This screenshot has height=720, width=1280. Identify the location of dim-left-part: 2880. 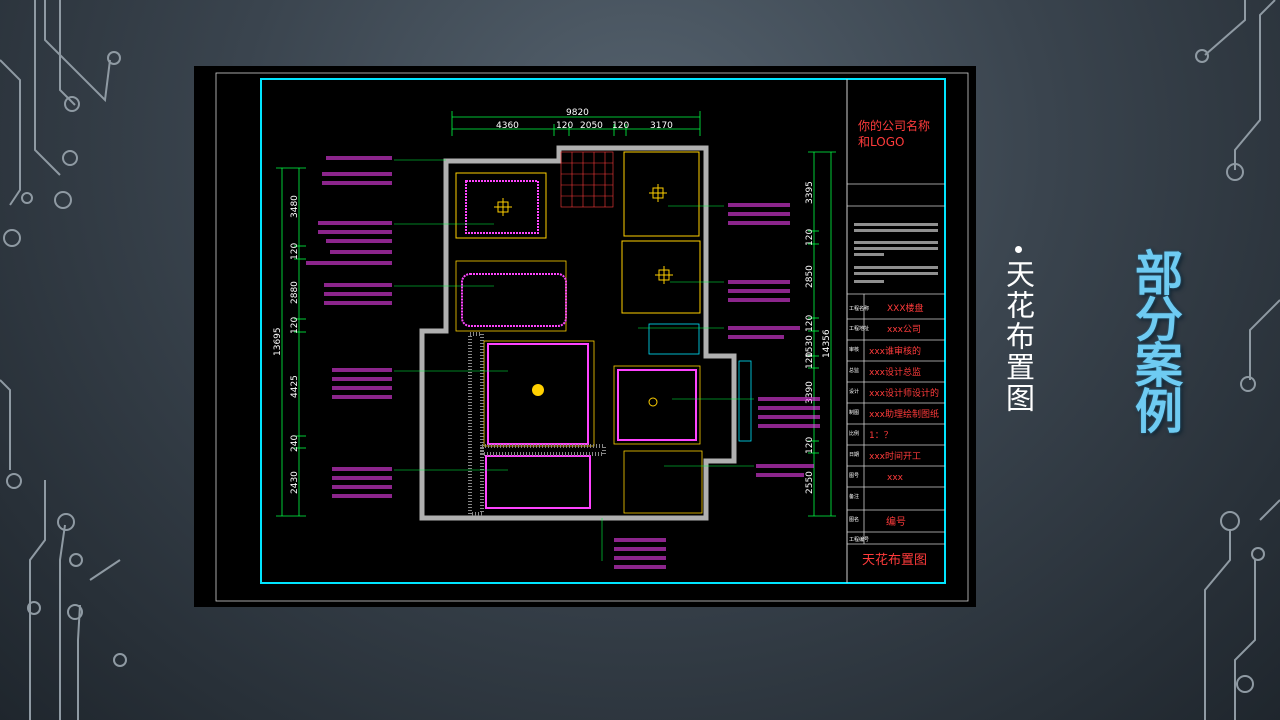
(295, 292).